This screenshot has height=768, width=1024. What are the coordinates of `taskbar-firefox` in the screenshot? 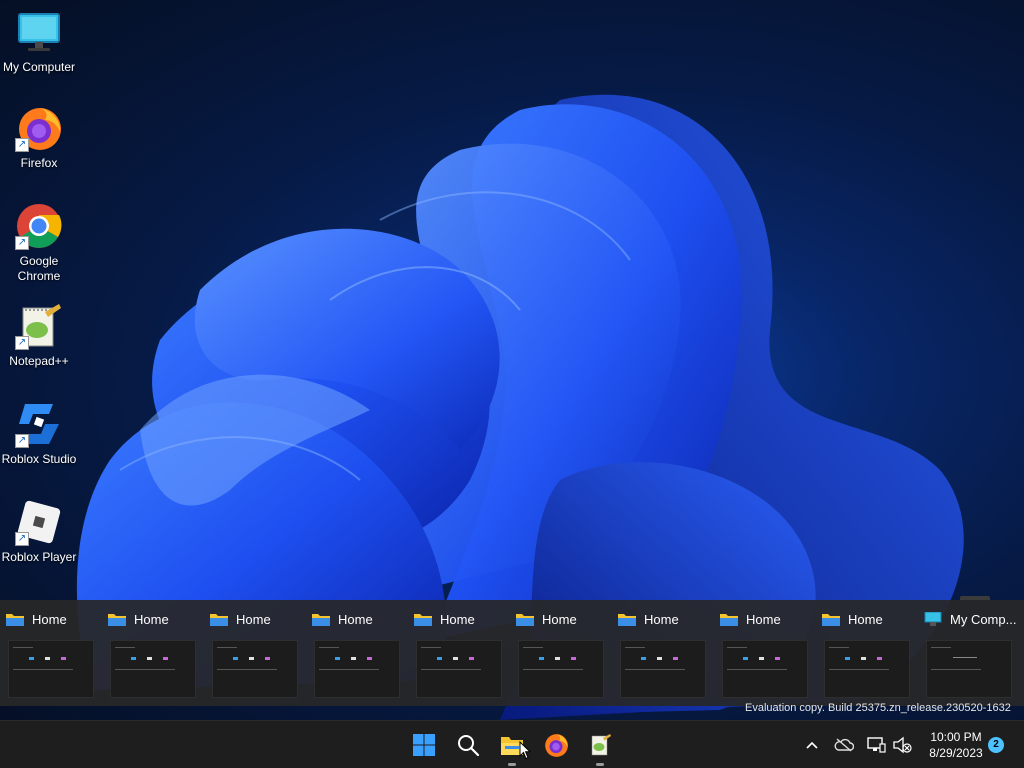 It's located at (556, 745).